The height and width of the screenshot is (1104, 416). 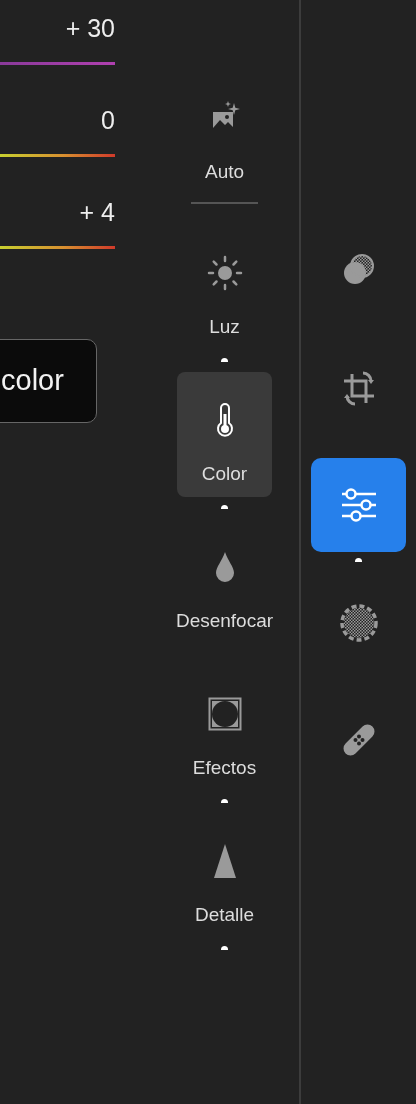 I want to click on panel-tab: Luz, so click(x=224, y=287).